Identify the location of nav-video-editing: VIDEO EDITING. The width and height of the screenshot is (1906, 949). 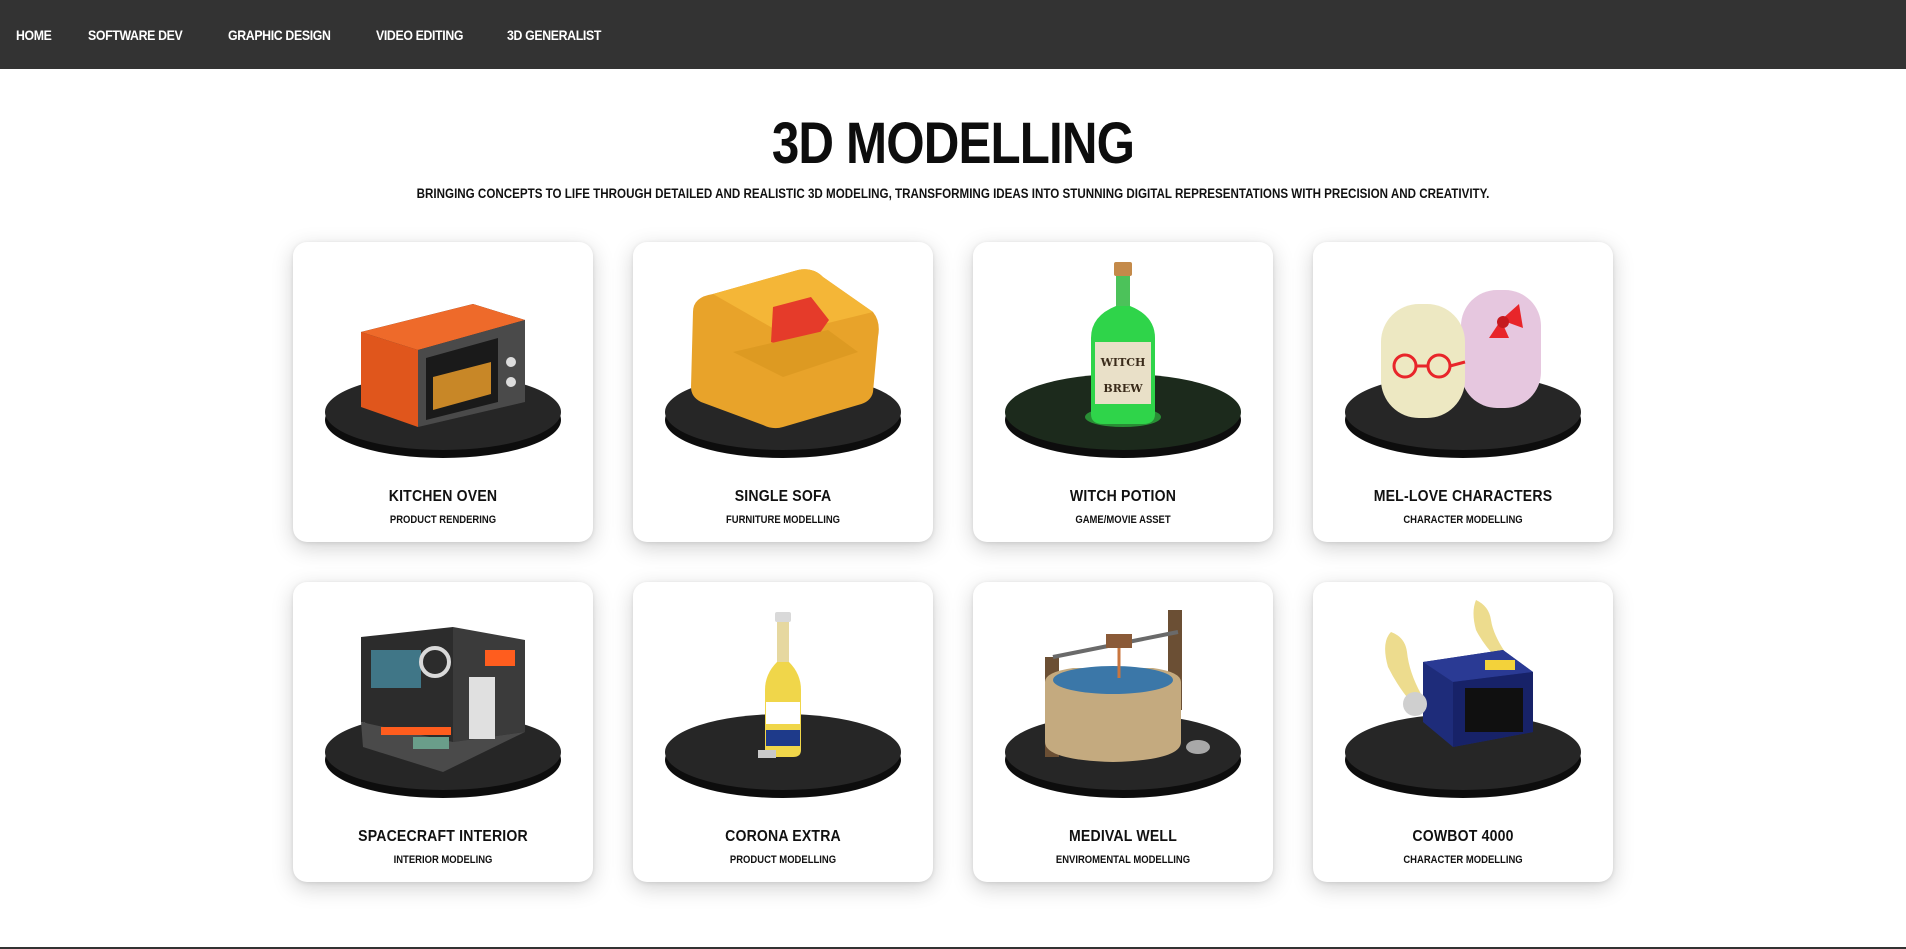
(420, 35).